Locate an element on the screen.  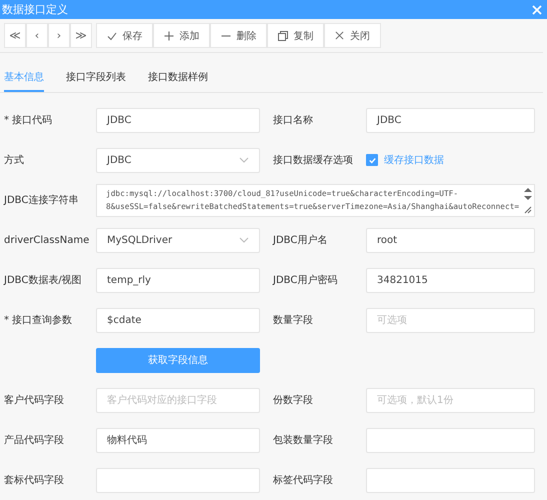
field-label: JDBC连接字符串 is located at coordinates (41, 200).